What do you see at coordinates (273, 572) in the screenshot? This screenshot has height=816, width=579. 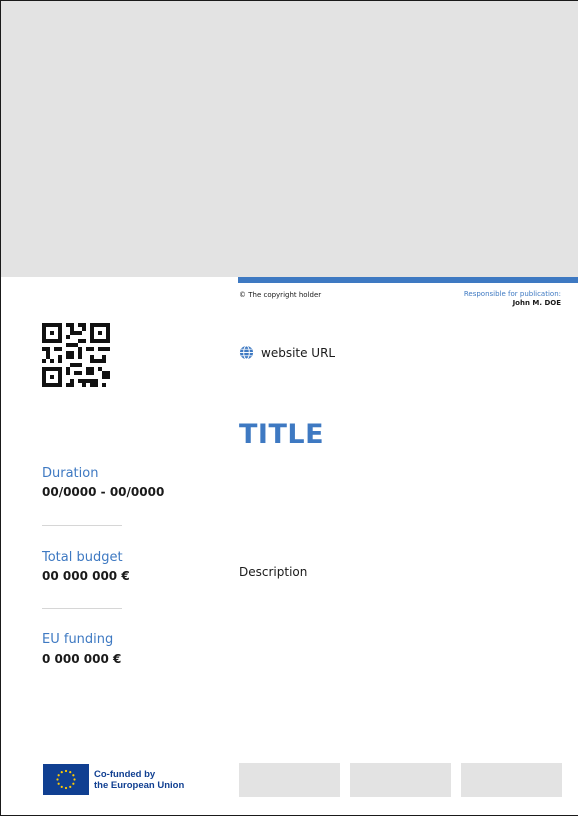 I see `project-description: Description` at bounding box center [273, 572].